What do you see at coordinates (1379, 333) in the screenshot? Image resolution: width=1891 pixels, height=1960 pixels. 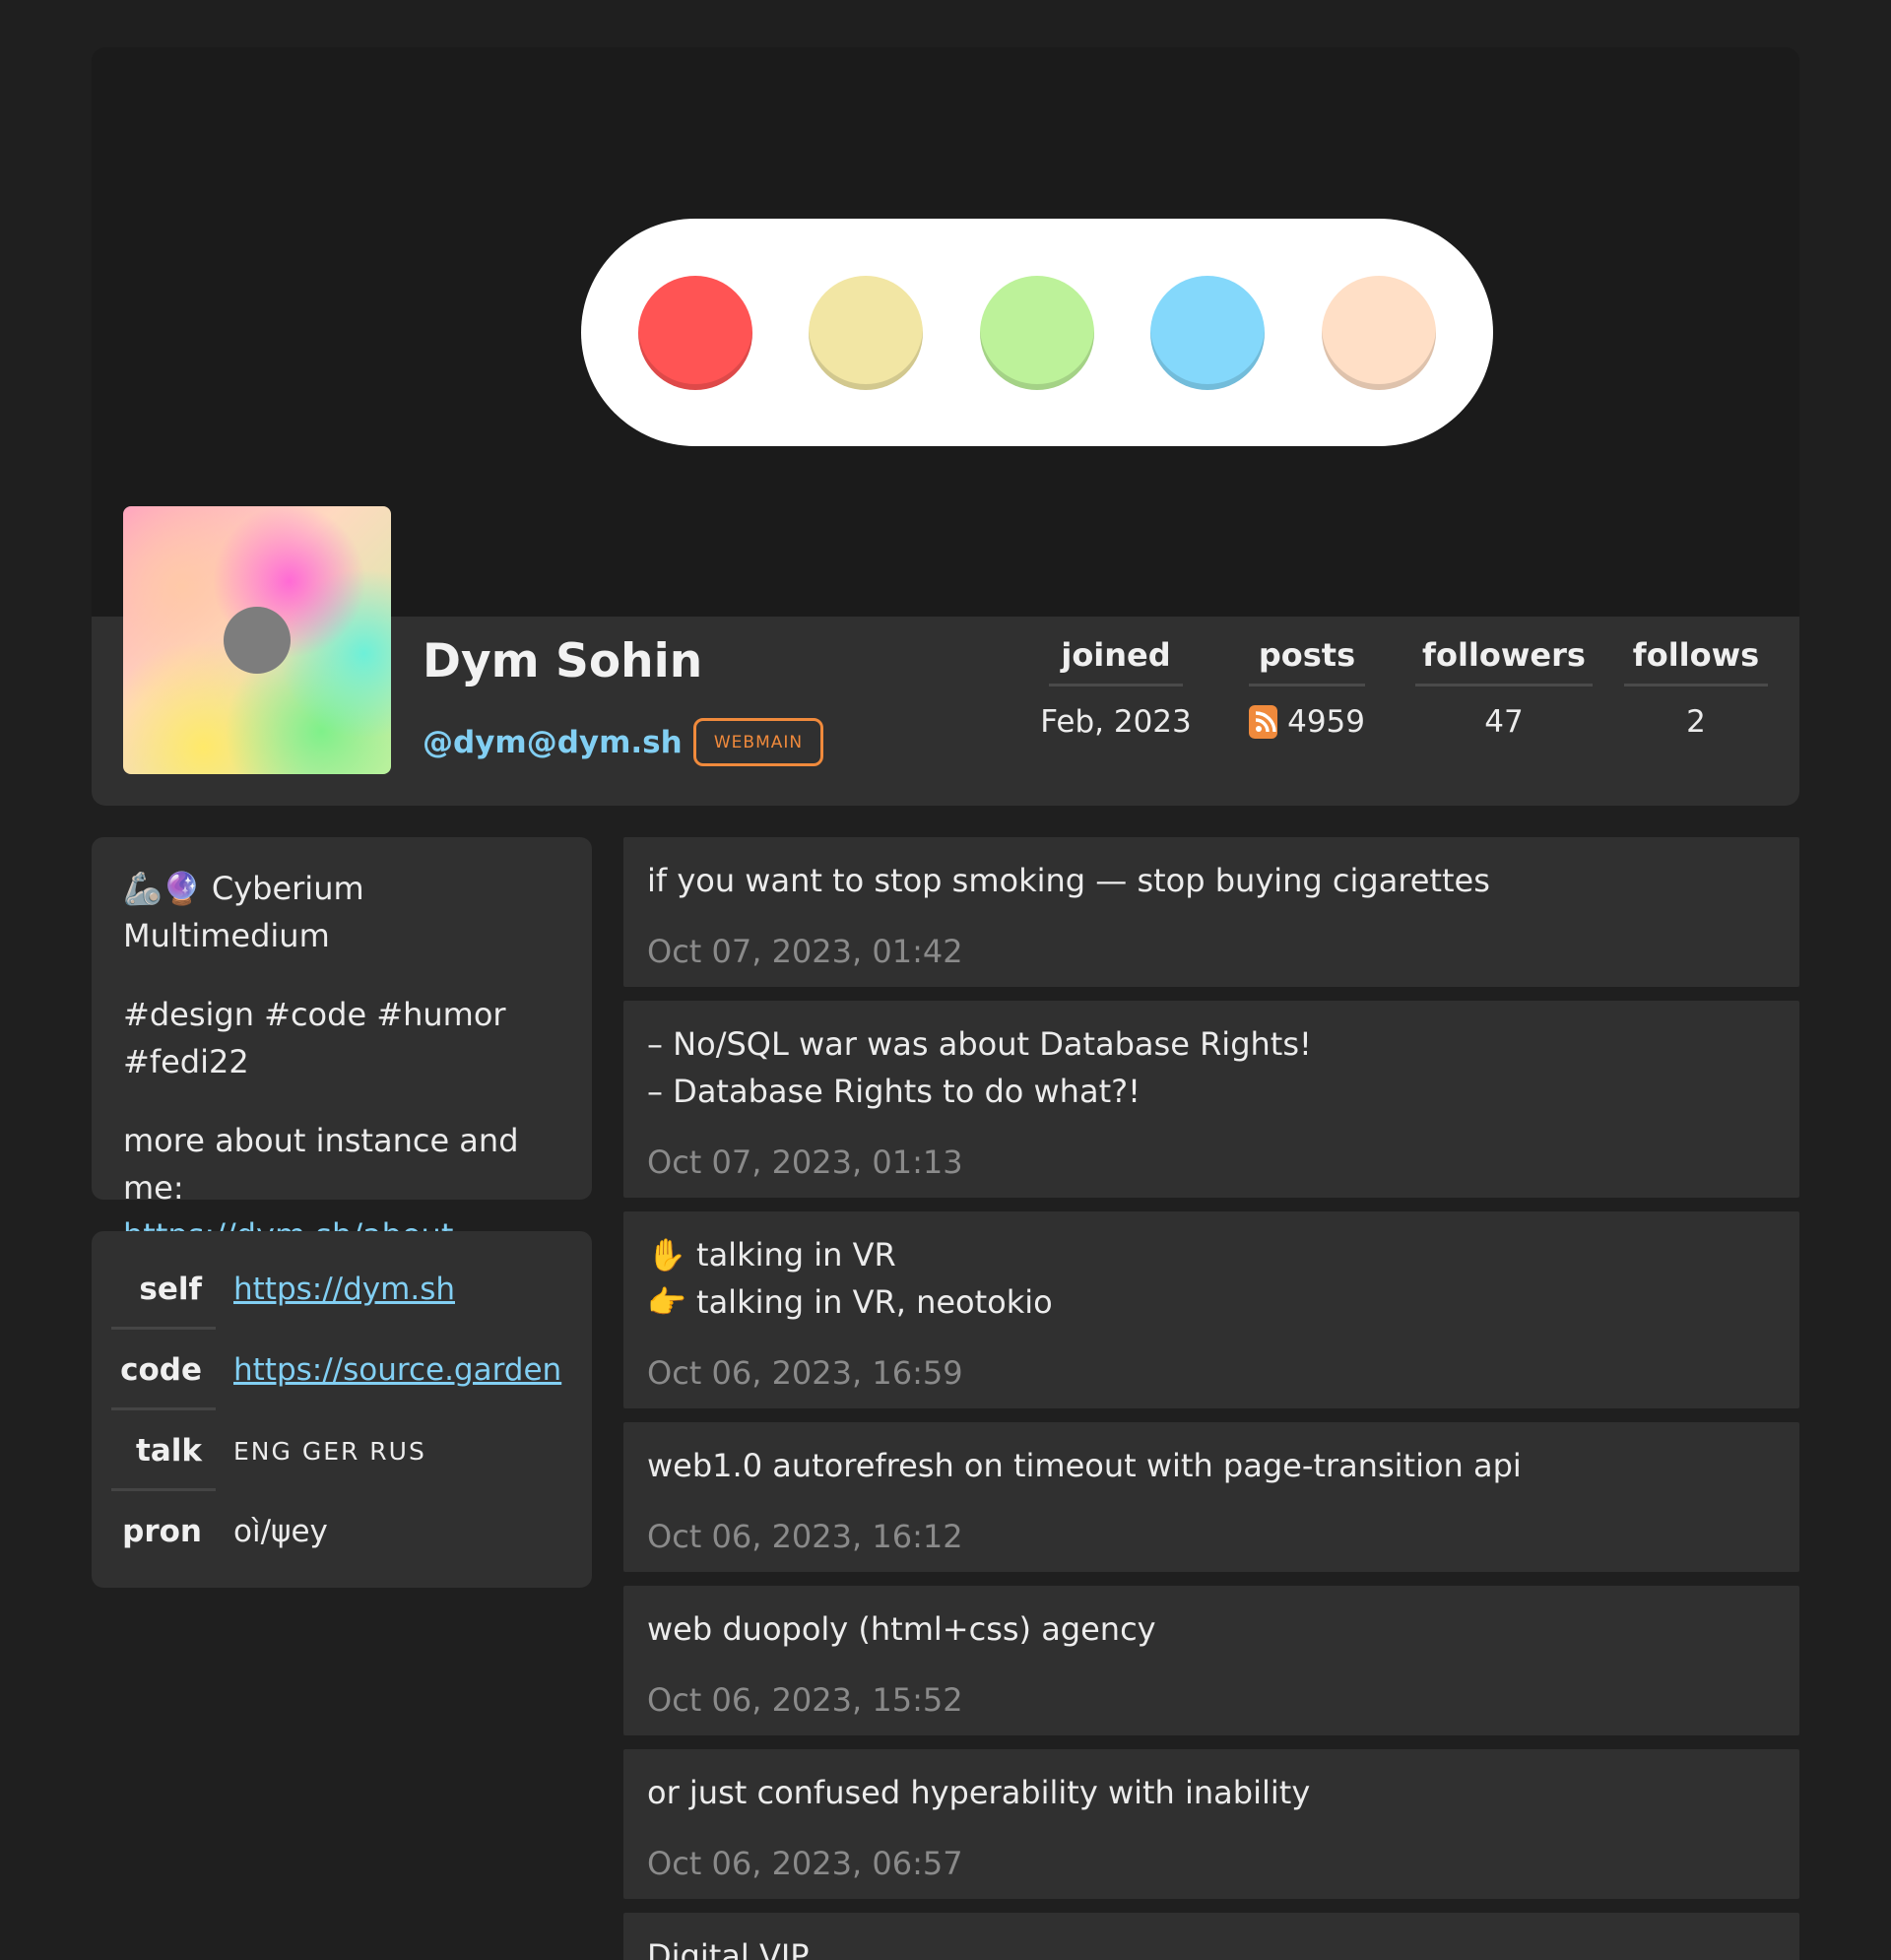 I see `banner-dot-peach` at bounding box center [1379, 333].